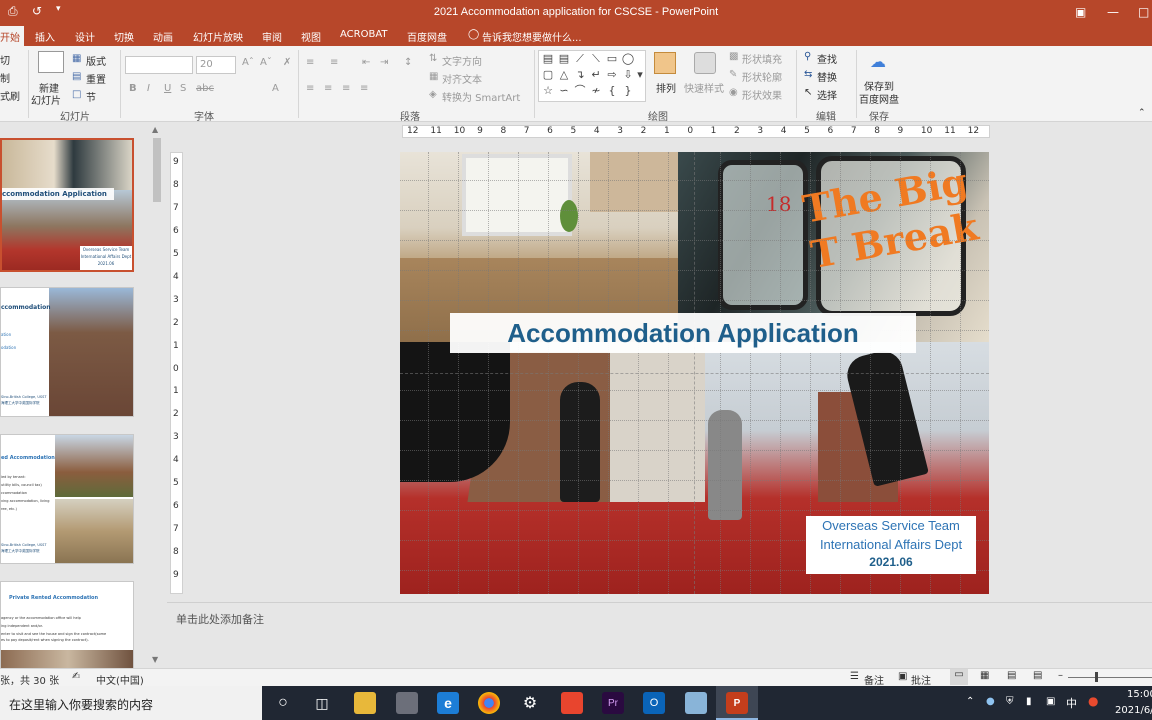 Image resolution: width=1152 pixels, height=720 pixels. What do you see at coordinates (628, 91) in the screenshot?
I see `brace-shape-icon: }` at bounding box center [628, 91].